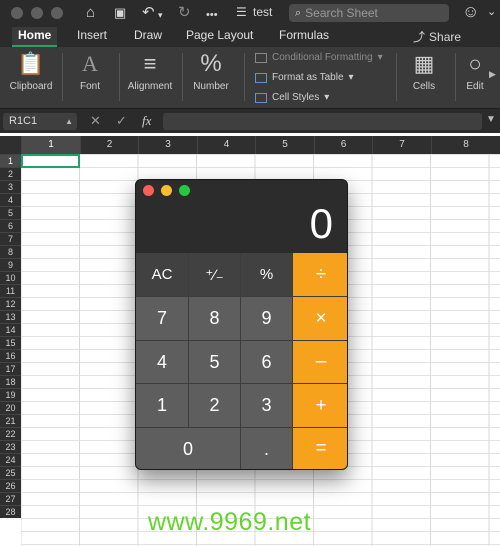 This screenshot has width=500, height=546. What do you see at coordinates (10, 381) in the screenshot?
I see `row-header: 18` at bounding box center [10, 381].